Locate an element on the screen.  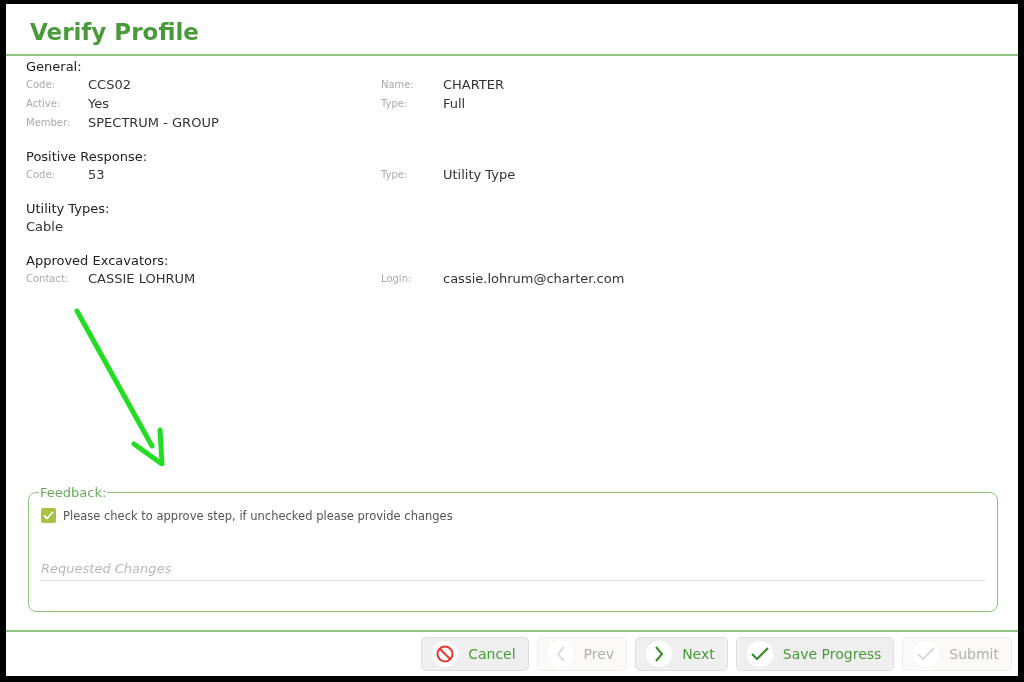
field-label: Contact: is located at coordinates (48, 278).